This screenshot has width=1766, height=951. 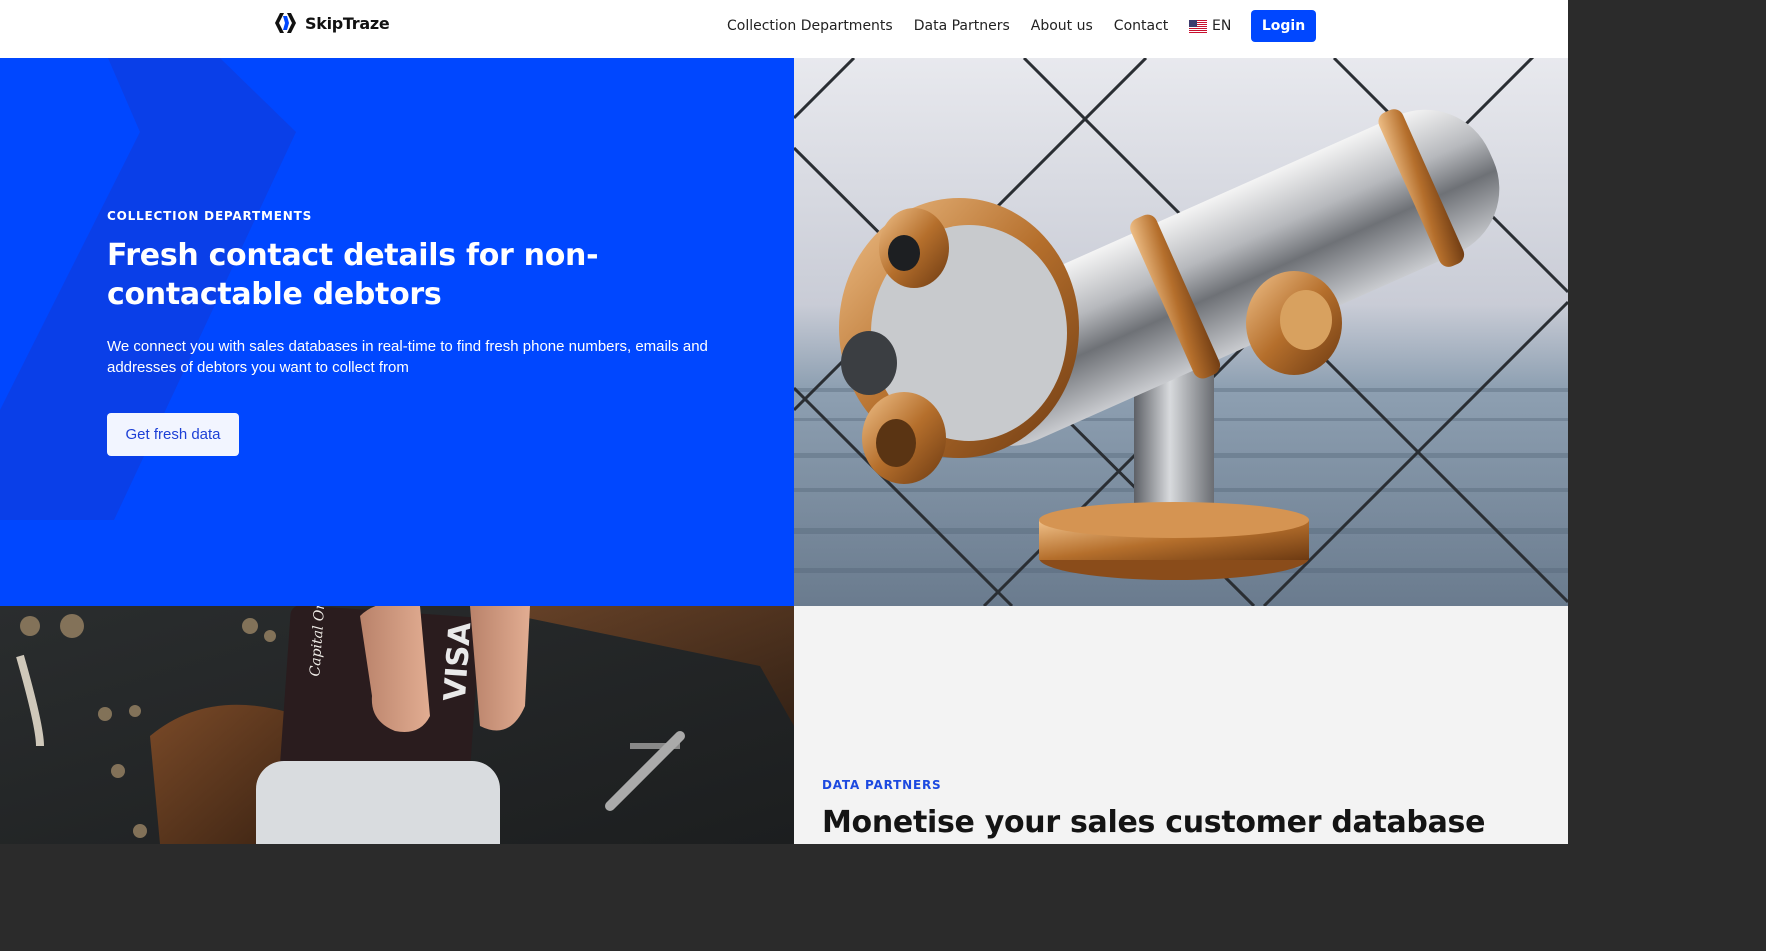 I want to click on logo-icon, so click(x=285, y=23).